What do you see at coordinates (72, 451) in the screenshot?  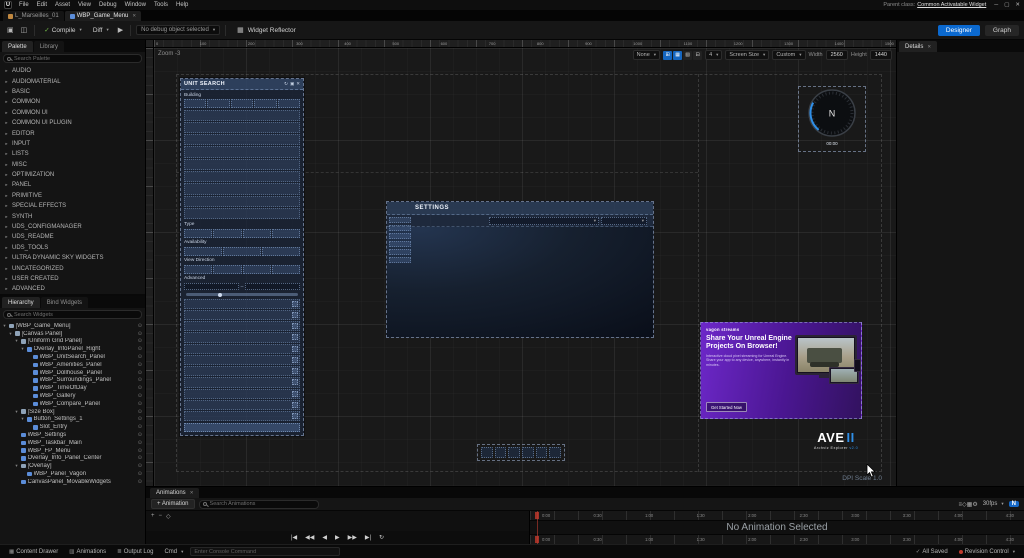 I see `hierarchy-item: WBP_FP_Menu ⊙` at bounding box center [72, 451].